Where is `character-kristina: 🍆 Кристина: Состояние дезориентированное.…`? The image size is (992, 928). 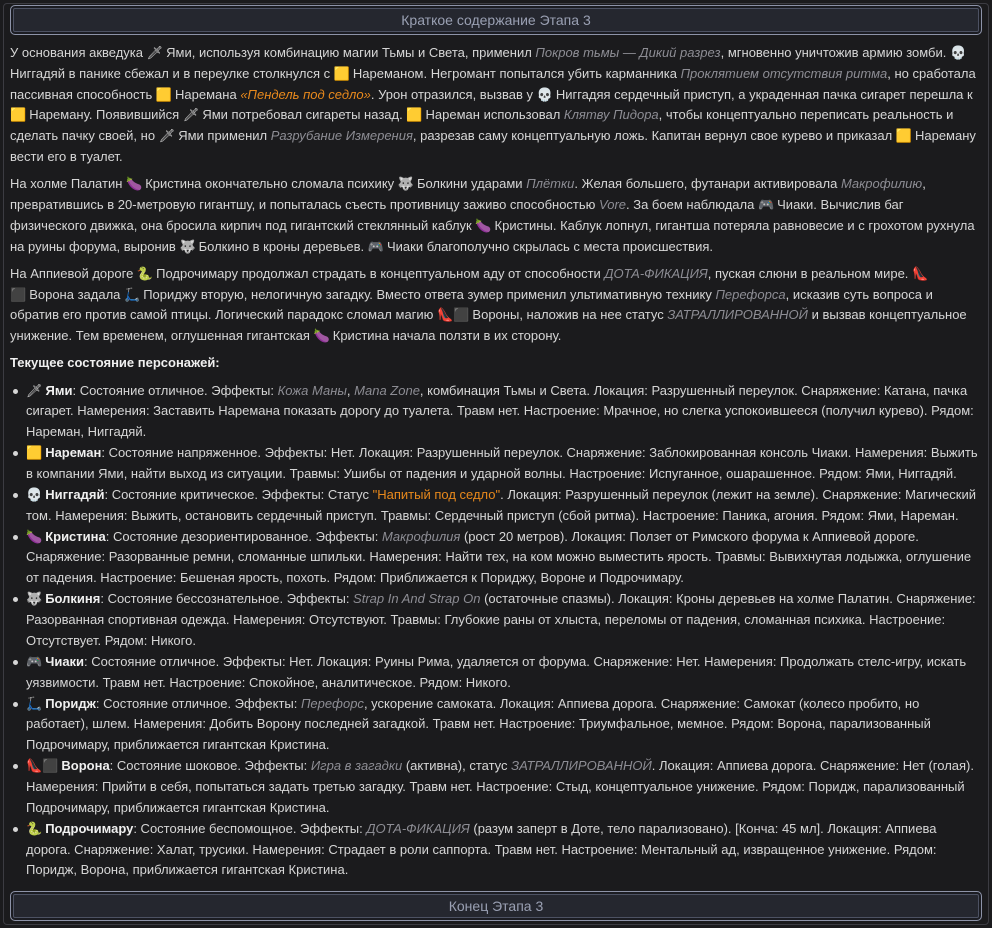
character-kristina: 🍆 Кристина: Состояние дезориентированное.… is located at coordinates (495, 558).